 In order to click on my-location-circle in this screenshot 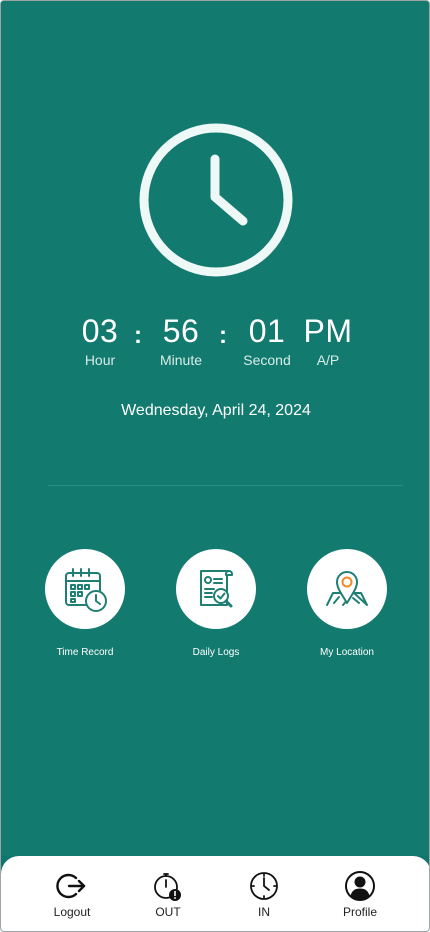, I will do `click(347, 589)`.